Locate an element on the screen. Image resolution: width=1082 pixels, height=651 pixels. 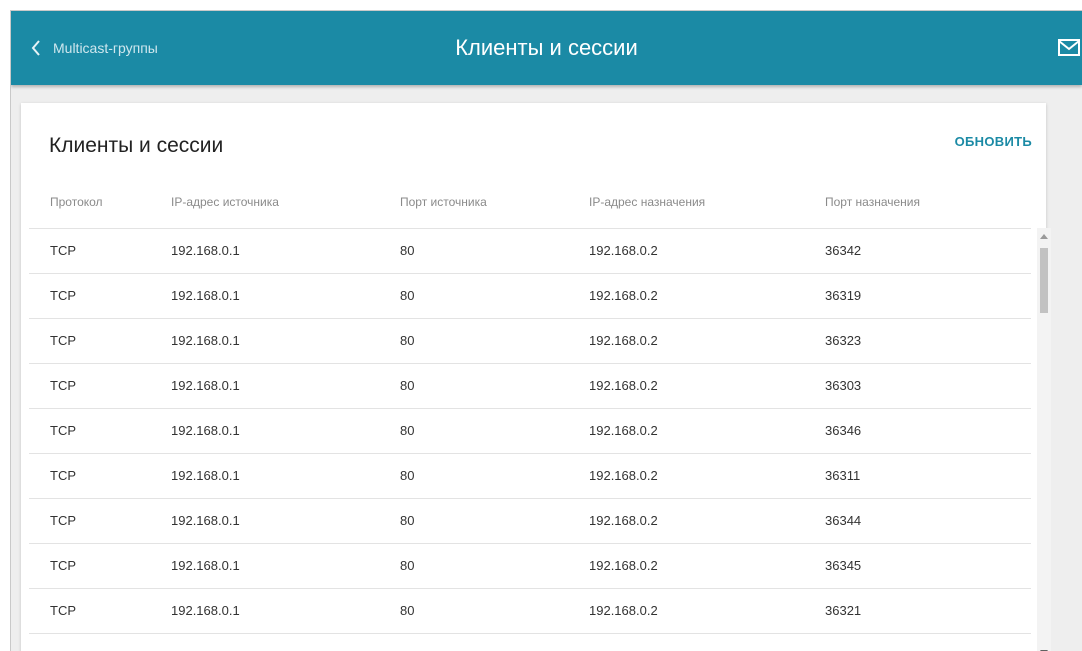
table-row: TCP 192.168.0.1 80 192.168.0.2 36344 is located at coordinates (530, 521).